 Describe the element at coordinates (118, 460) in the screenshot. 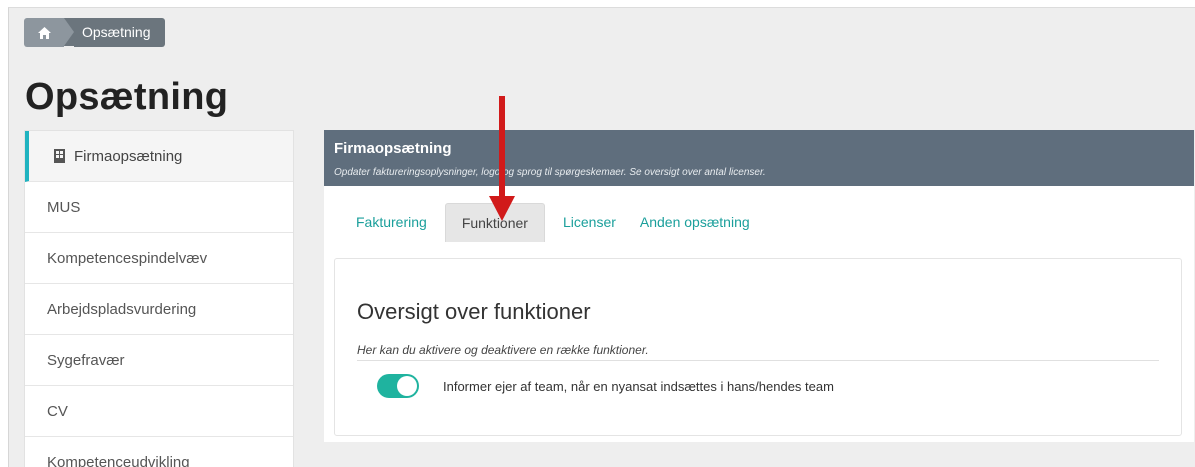

I see `sidebar-item-label: Kompetenceudvikling` at that location.